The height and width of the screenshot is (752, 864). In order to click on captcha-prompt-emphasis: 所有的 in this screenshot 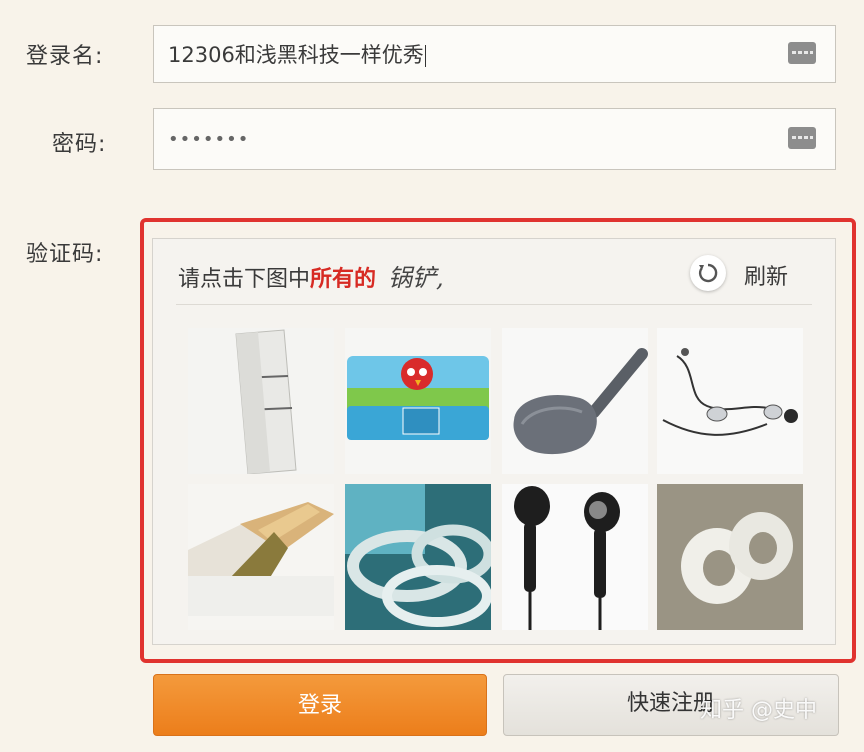, I will do `click(343, 279)`.